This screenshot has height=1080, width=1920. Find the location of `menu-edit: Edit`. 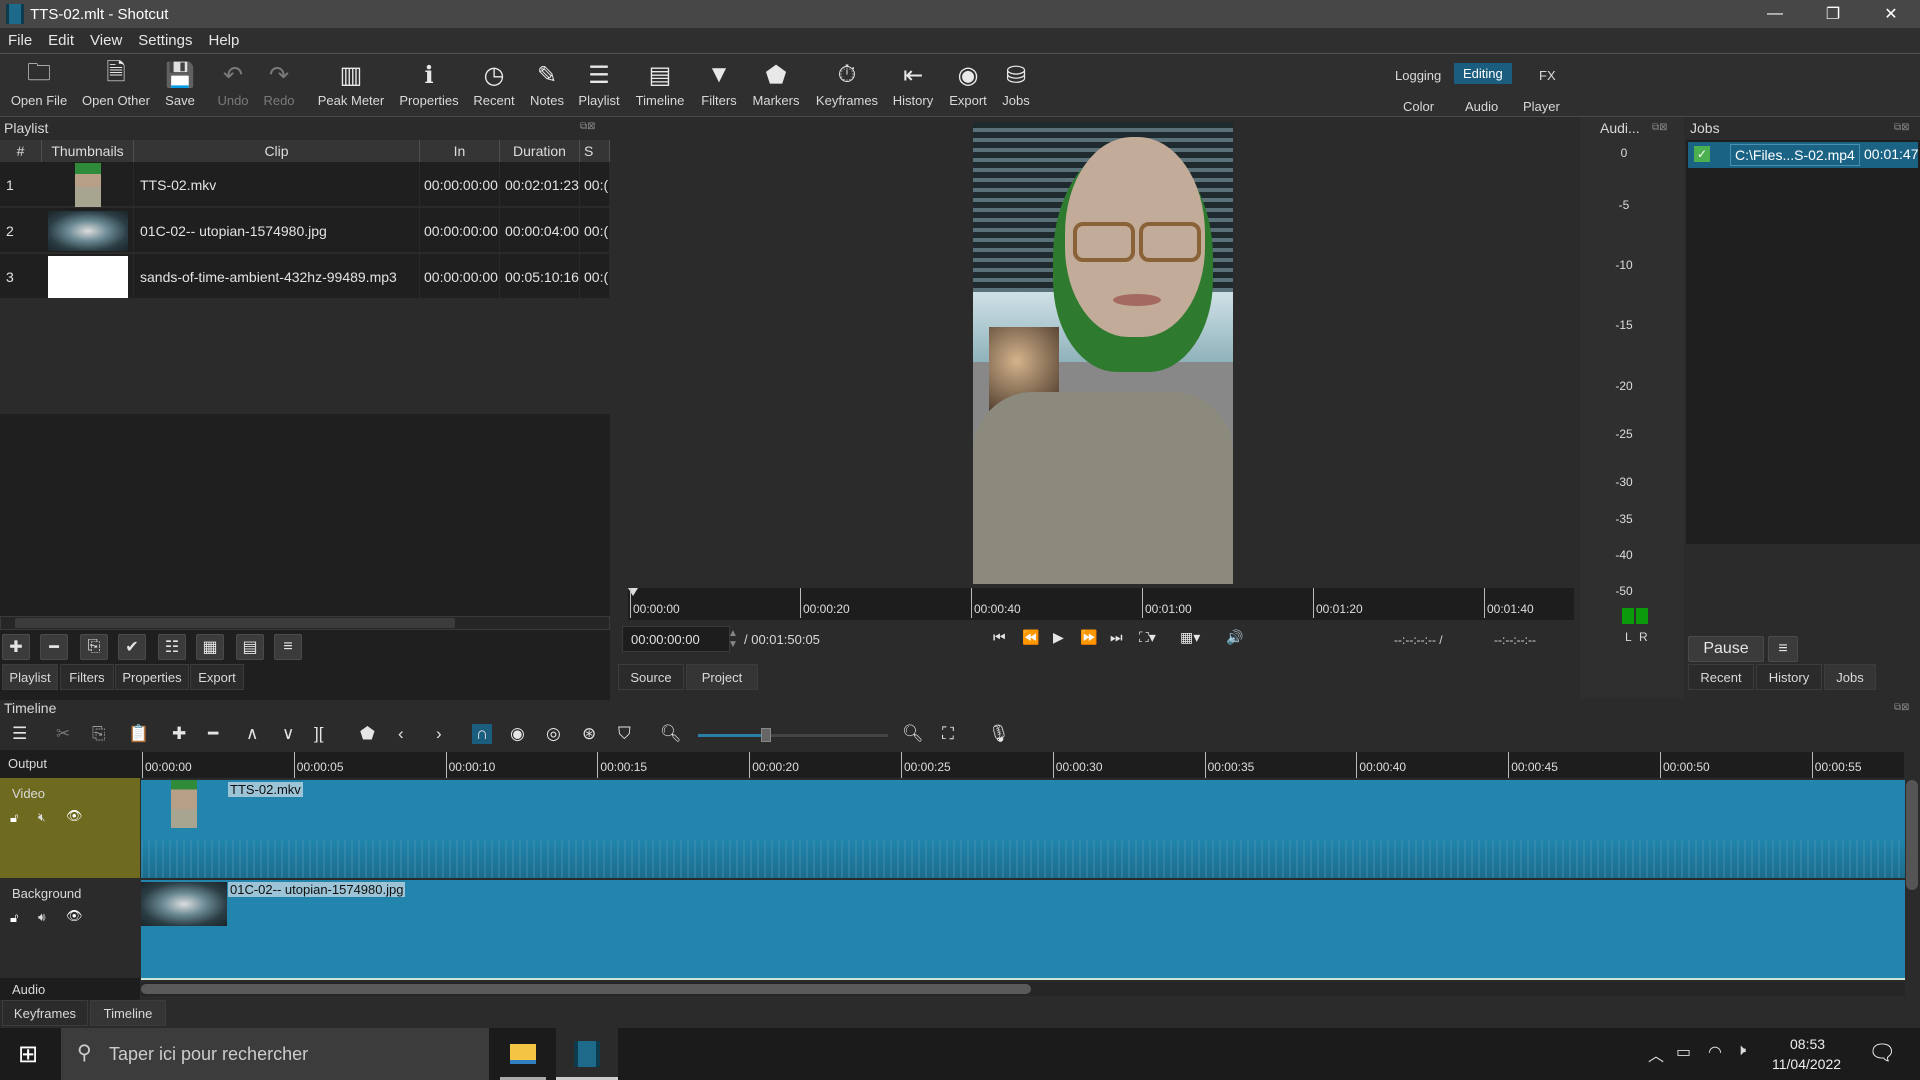

menu-edit: Edit is located at coordinates (61, 40).